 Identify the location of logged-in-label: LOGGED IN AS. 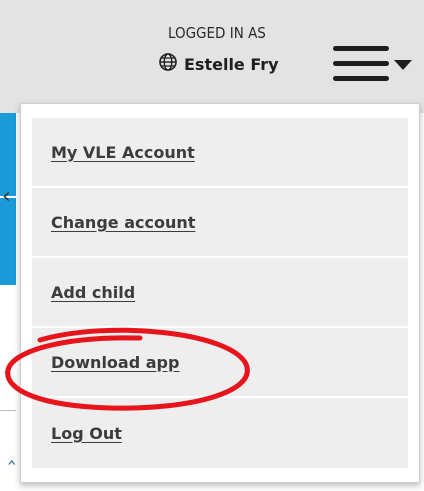
(217, 33).